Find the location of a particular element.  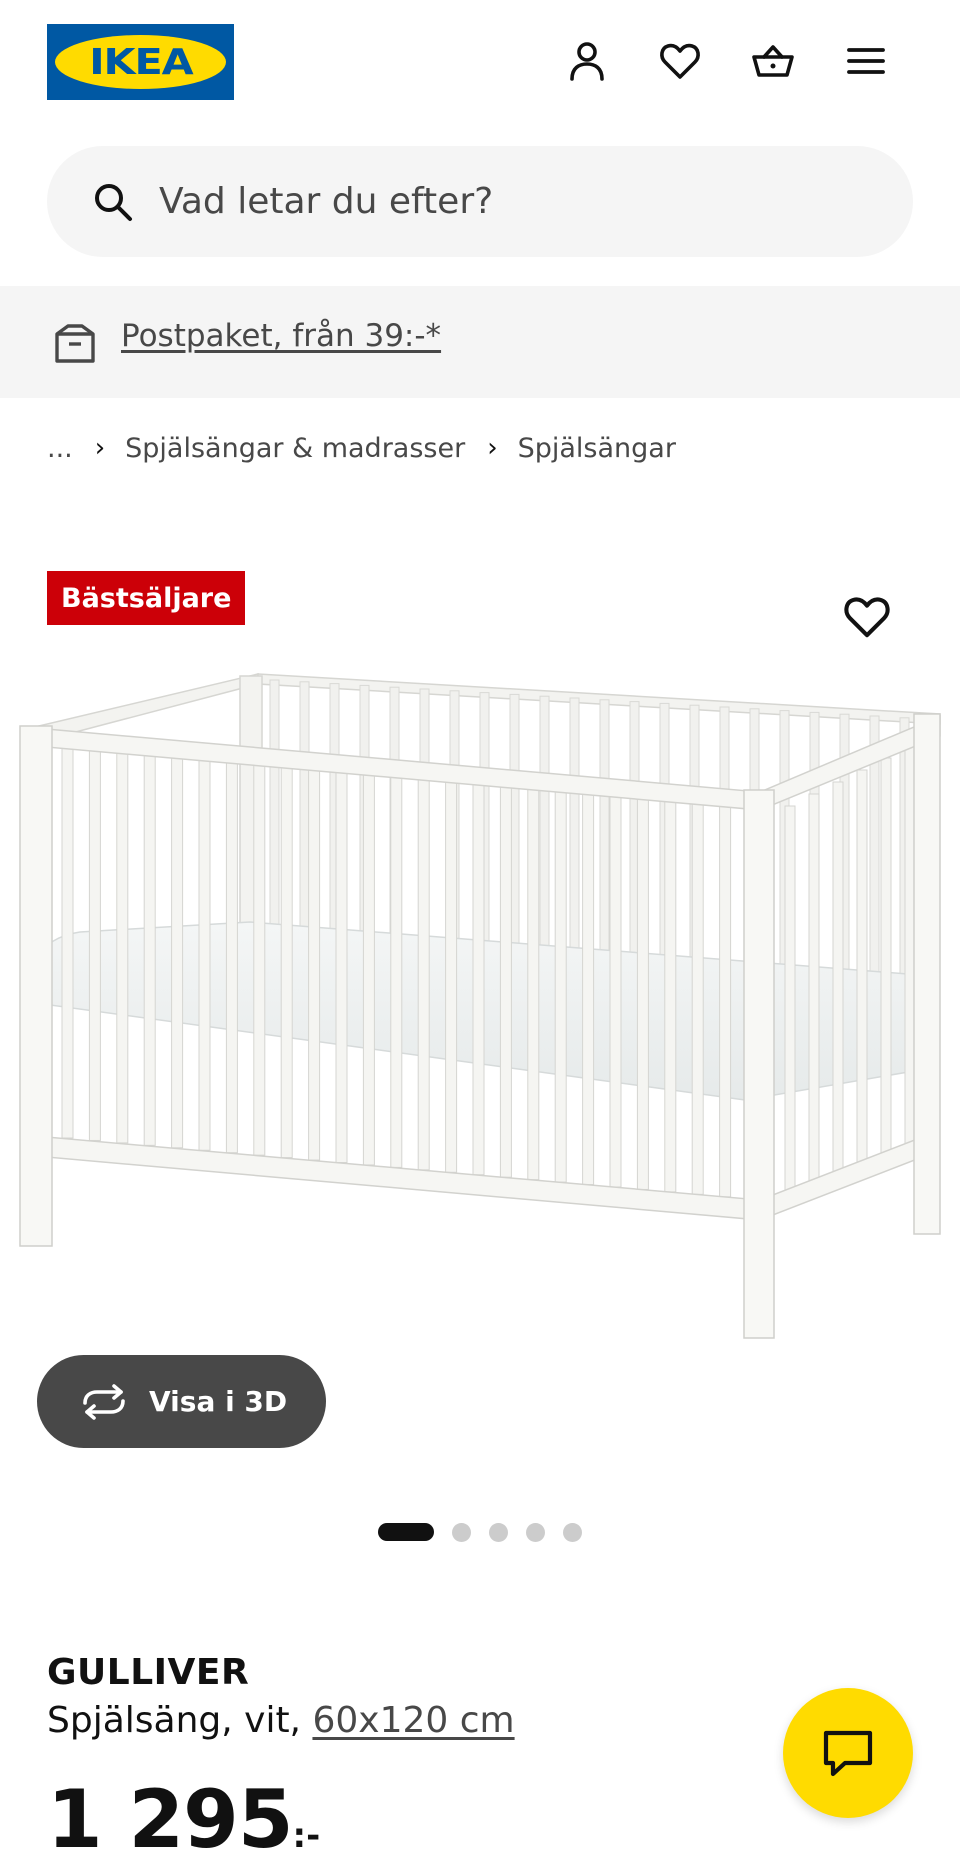

chat-icon is located at coordinates (848, 1753).